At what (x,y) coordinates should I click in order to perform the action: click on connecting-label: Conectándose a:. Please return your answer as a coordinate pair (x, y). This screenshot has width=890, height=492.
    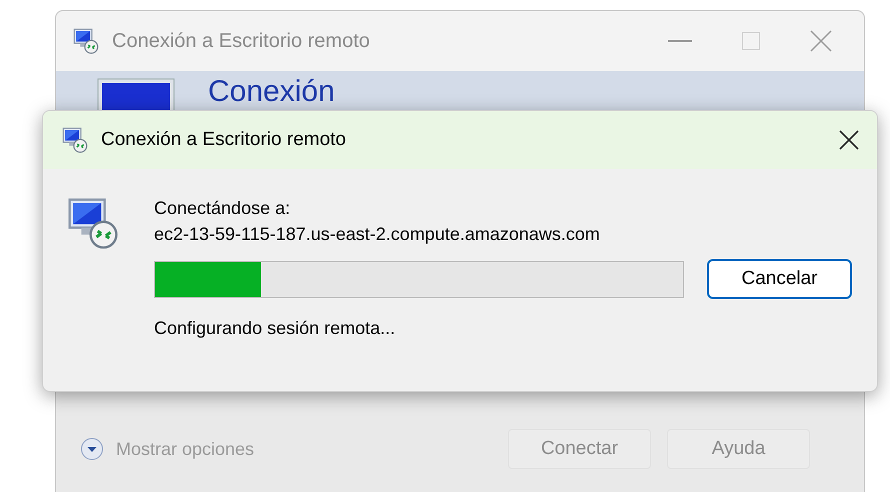
    Looking at the image, I should click on (223, 208).